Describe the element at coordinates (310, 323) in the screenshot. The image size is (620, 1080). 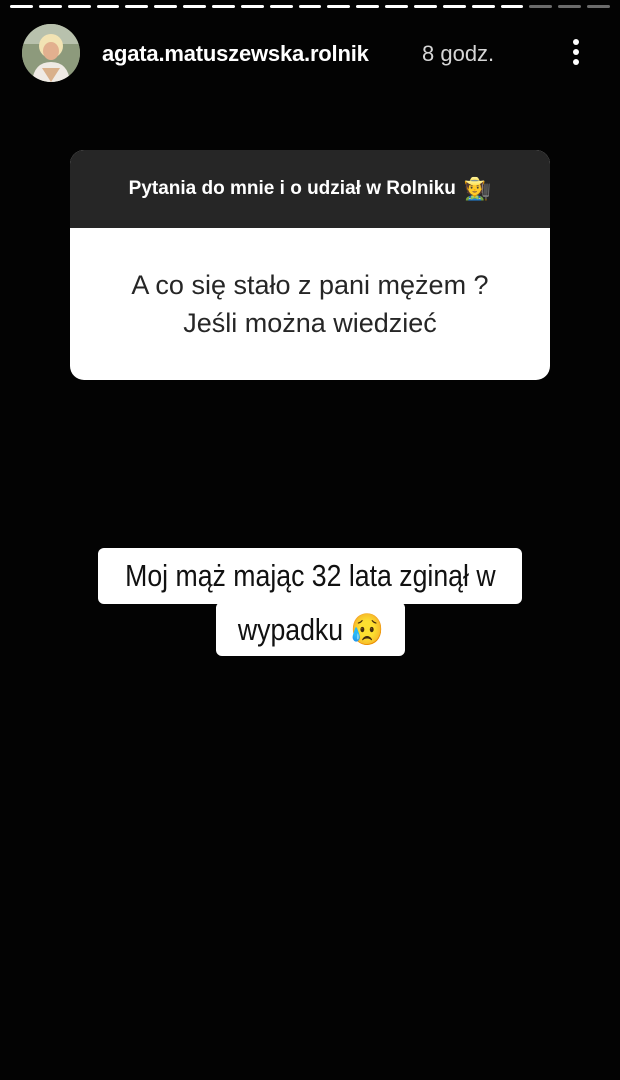
I see `question-text-line-2: Jeśli można wiedzieć` at that location.